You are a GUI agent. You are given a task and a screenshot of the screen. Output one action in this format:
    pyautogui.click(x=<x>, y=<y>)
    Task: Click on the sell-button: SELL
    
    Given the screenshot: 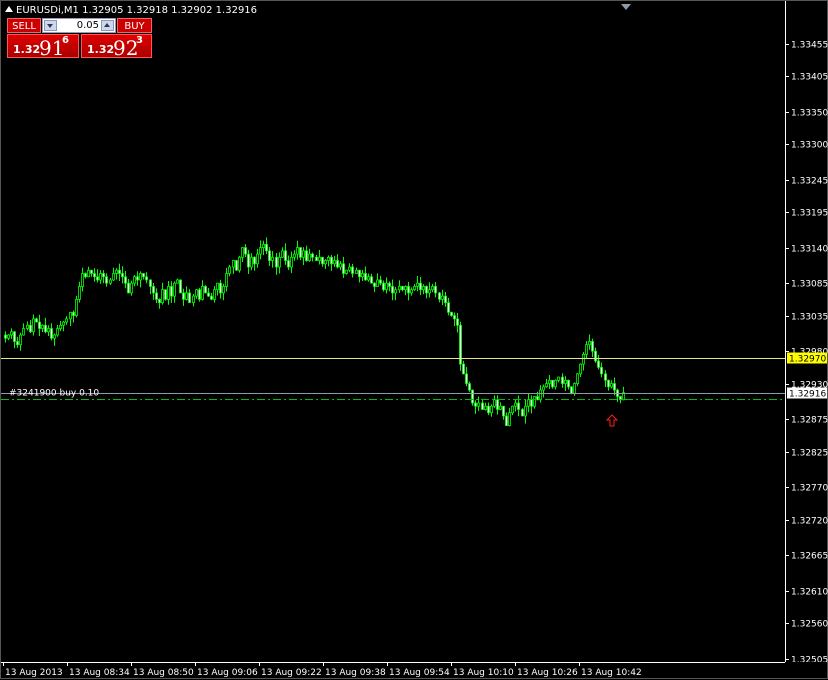 What is the action you would take?
    pyautogui.click(x=24, y=25)
    